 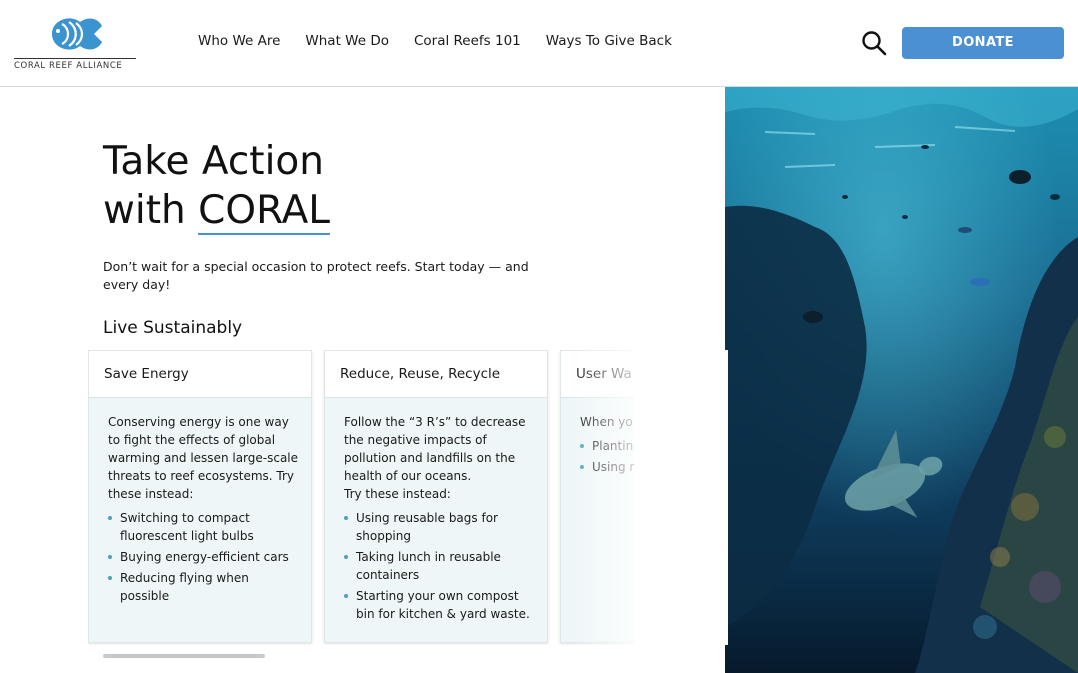 I want to click on nav-what-we-do: What We Do, so click(x=347, y=41).